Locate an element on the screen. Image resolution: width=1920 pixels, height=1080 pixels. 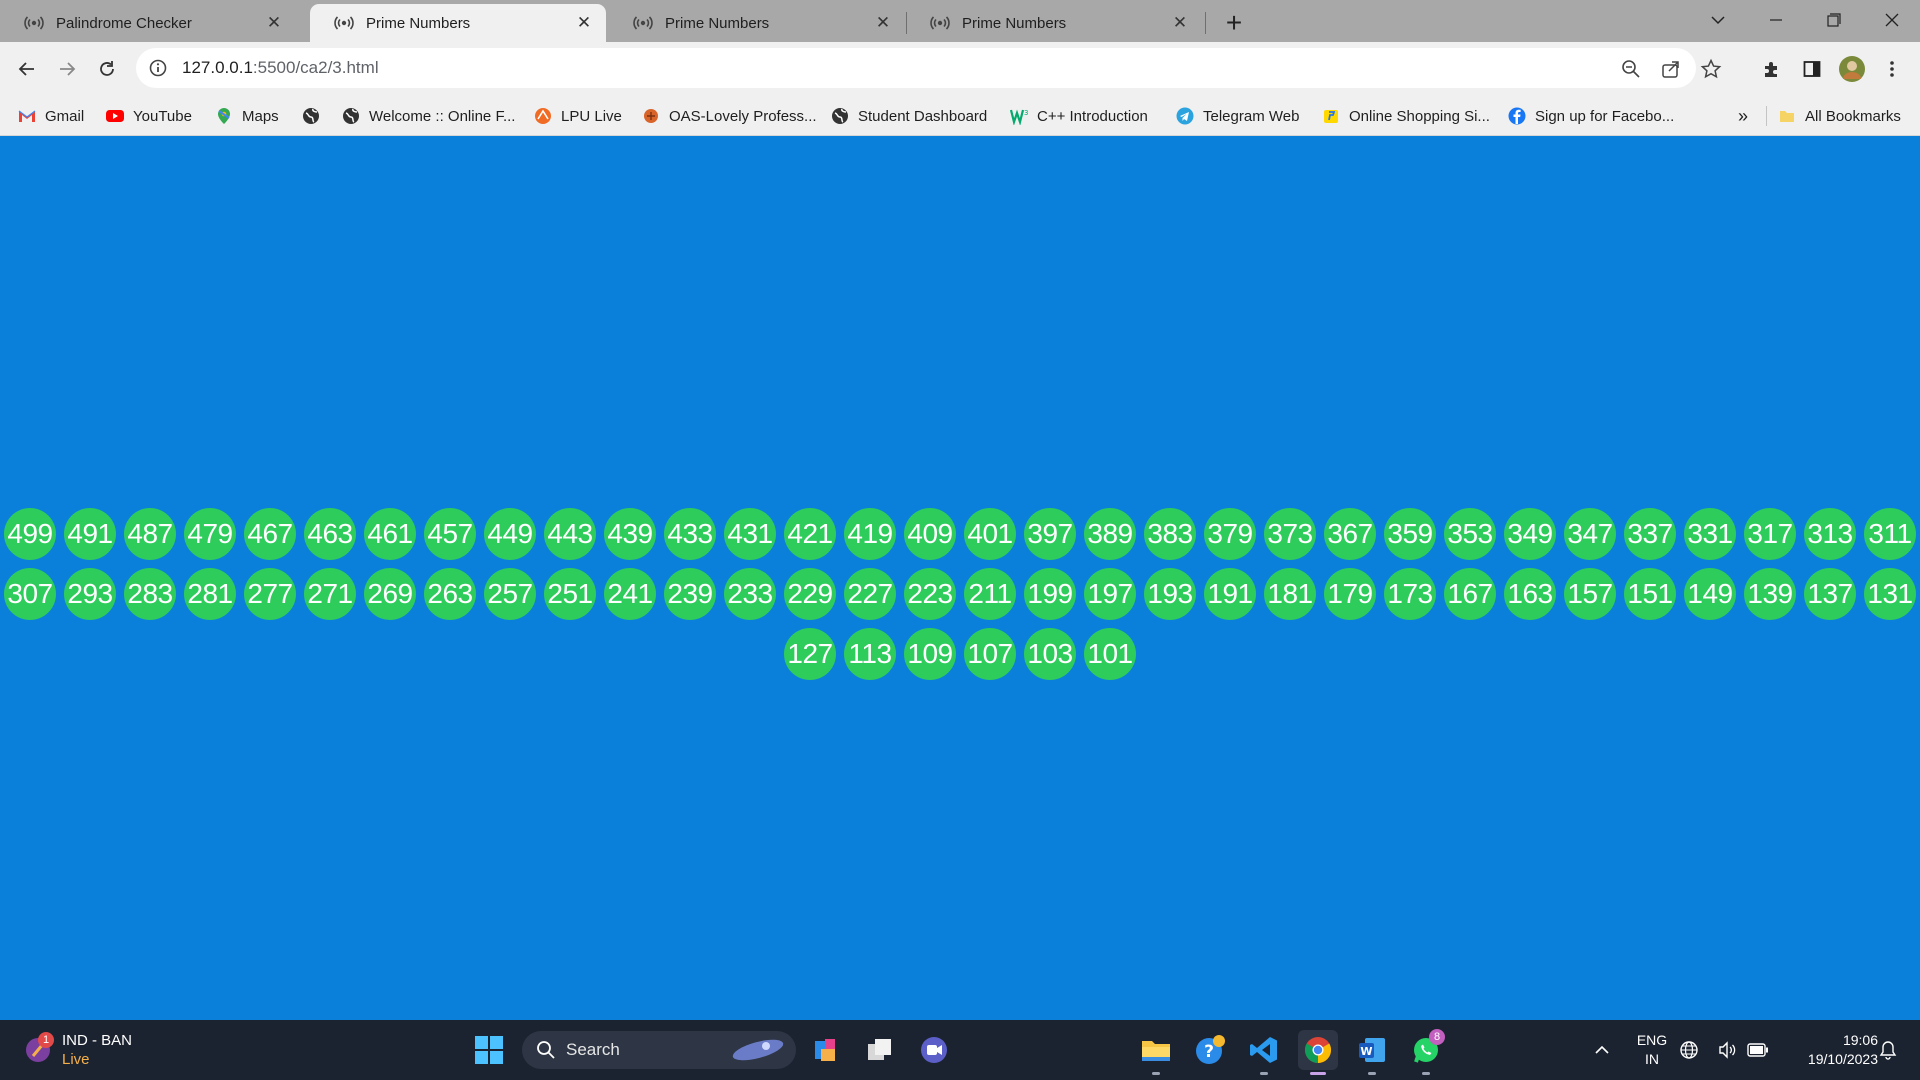
taskbar-copilot is located at coordinates (826, 1050).